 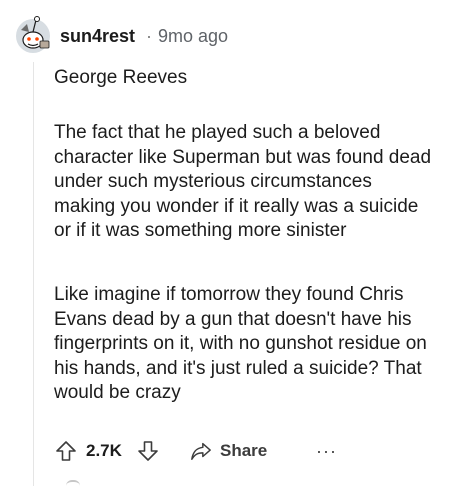 What do you see at coordinates (33, 274) in the screenshot?
I see `thread-line` at bounding box center [33, 274].